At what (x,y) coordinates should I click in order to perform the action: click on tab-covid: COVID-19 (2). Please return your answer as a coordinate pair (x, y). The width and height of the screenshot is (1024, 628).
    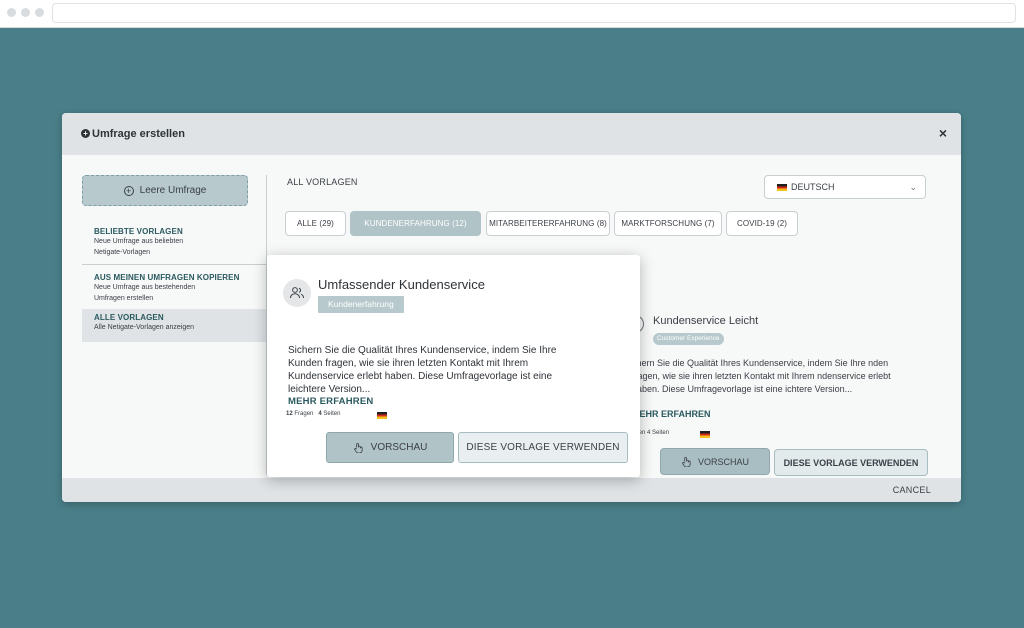
    Looking at the image, I should click on (762, 223).